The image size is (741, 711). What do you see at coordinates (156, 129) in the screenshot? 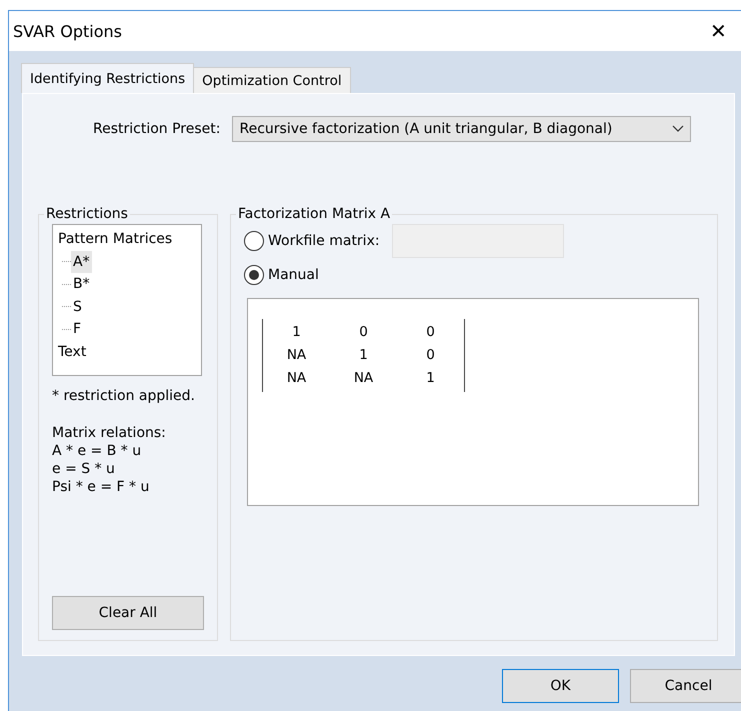
I see `preset-label: Restriction Preset:` at bounding box center [156, 129].